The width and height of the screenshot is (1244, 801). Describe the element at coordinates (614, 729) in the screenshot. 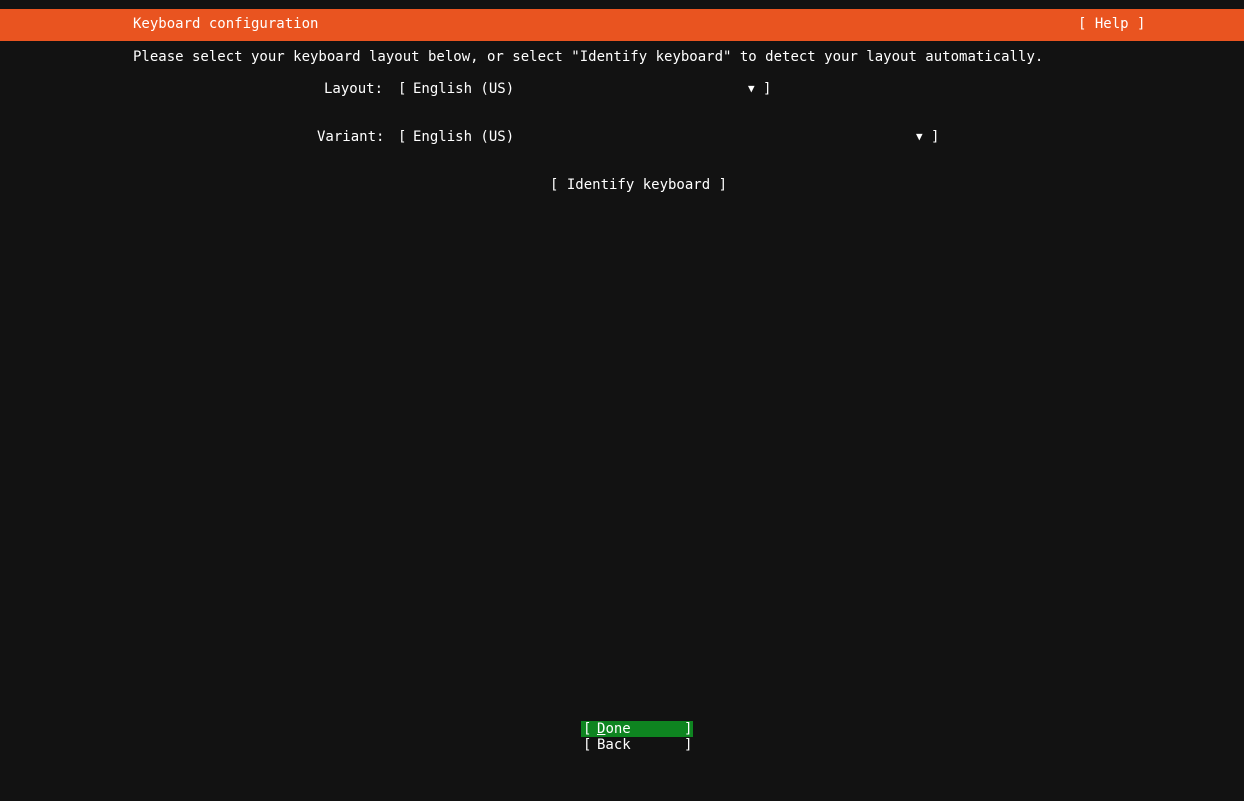

I see `done-label: Done` at that location.